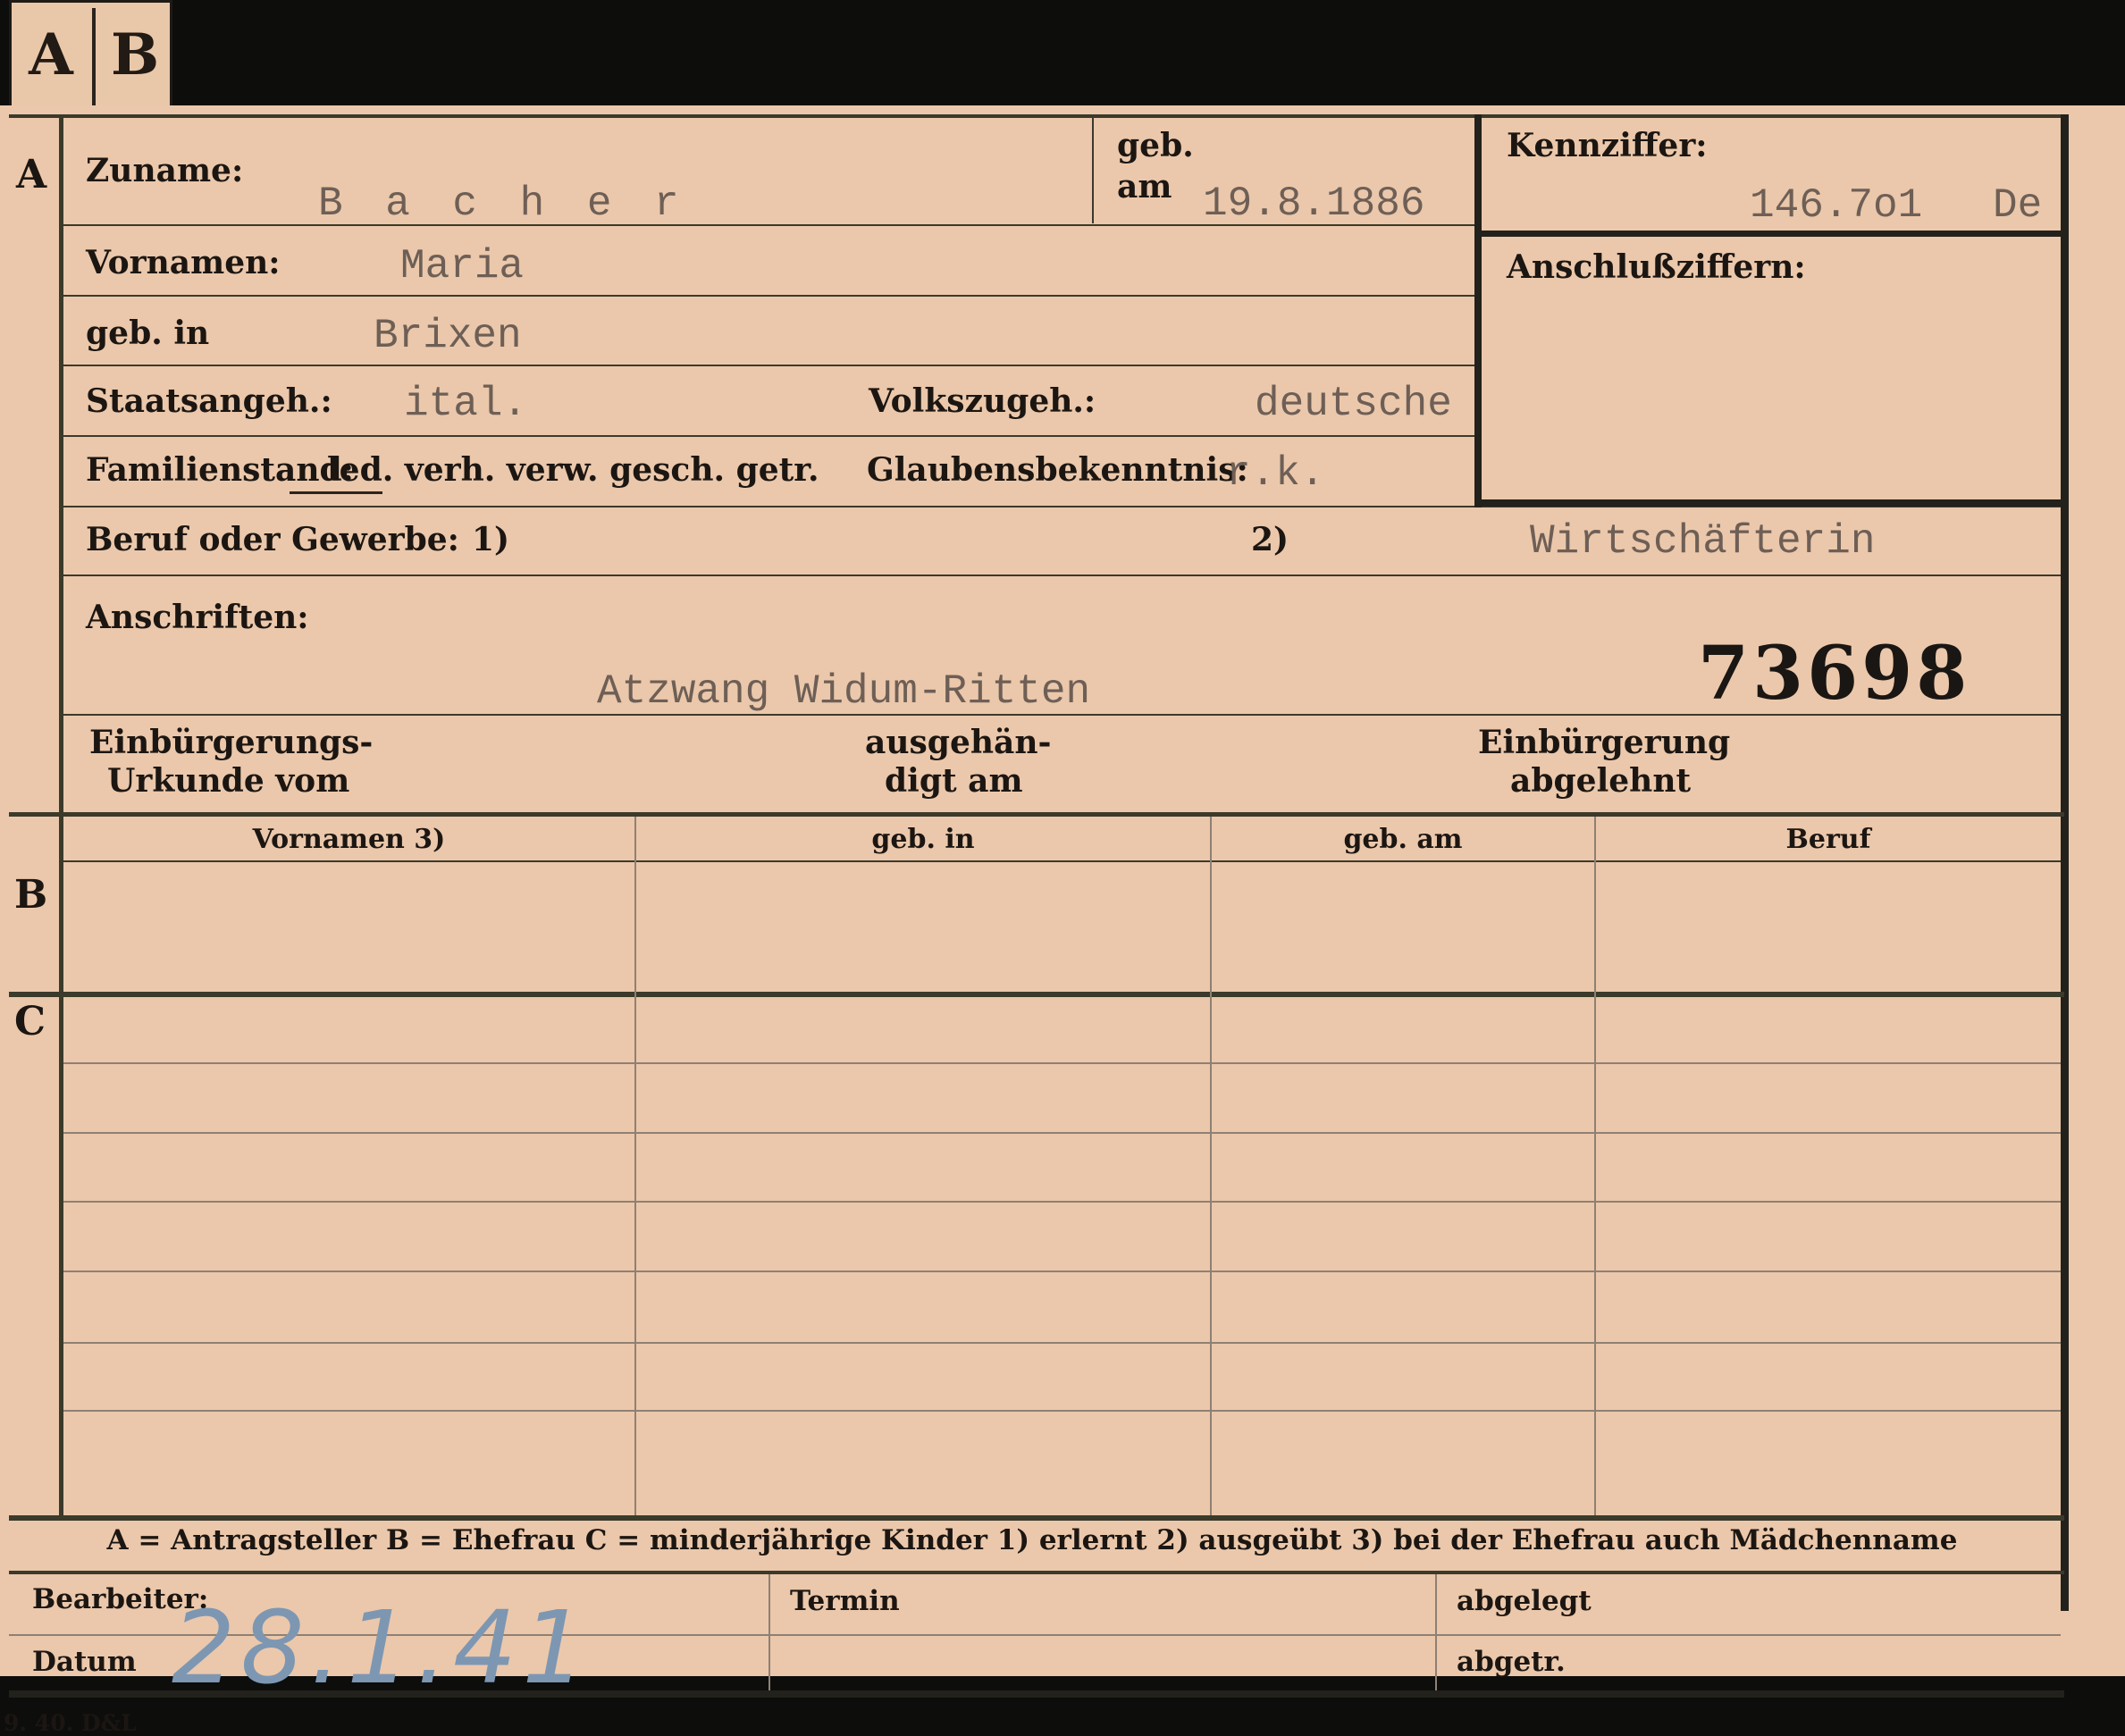 The width and height of the screenshot is (2125, 1736). What do you see at coordinates (1155, 145) in the screenshot?
I see `birthdate-label-geb: geb.` at bounding box center [1155, 145].